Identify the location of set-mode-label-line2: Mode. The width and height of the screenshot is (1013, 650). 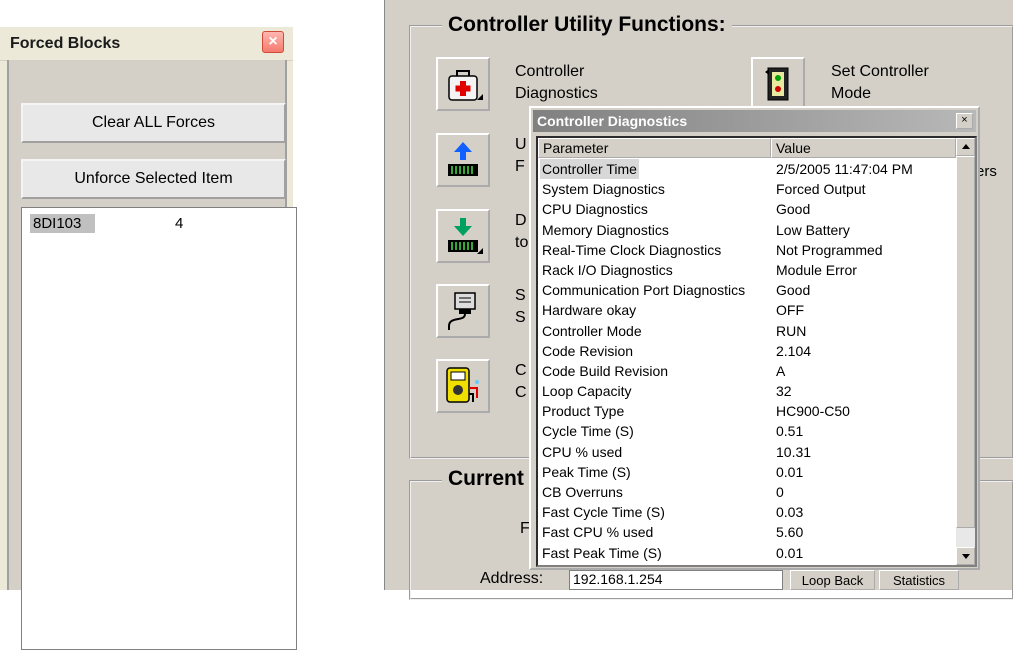
(851, 93).